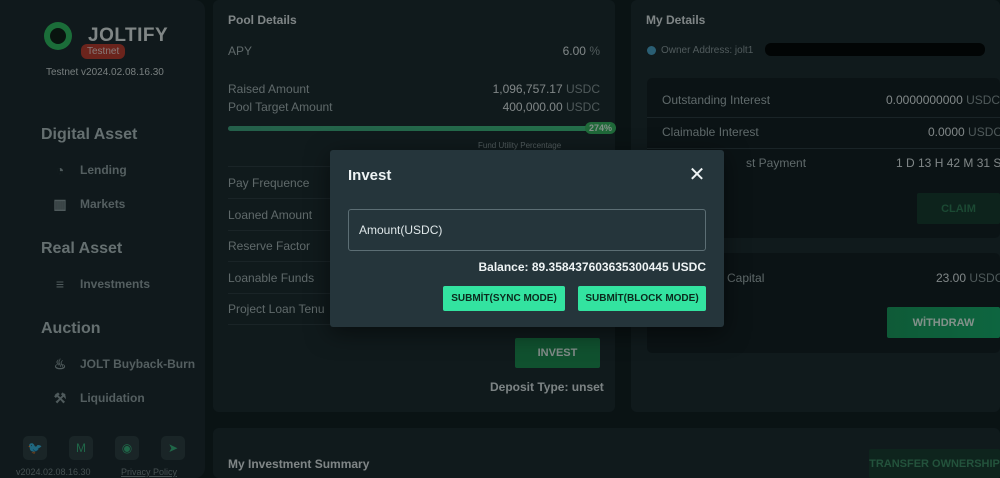 The image size is (1000, 478). I want to click on balance-label: Balance: 89.358437603635300445 USDC, so click(592, 267).